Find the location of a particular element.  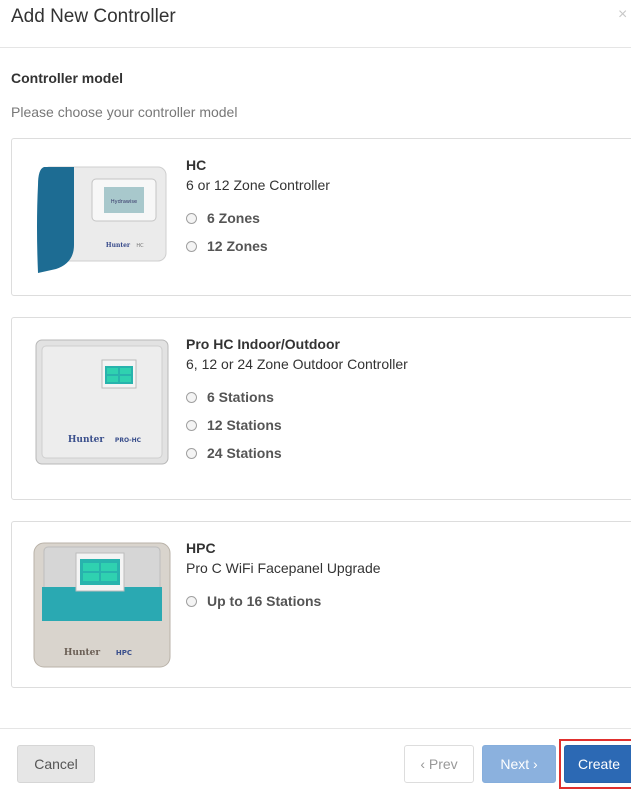

hc-brand-text: Hunter is located at coordinates (118, 245).